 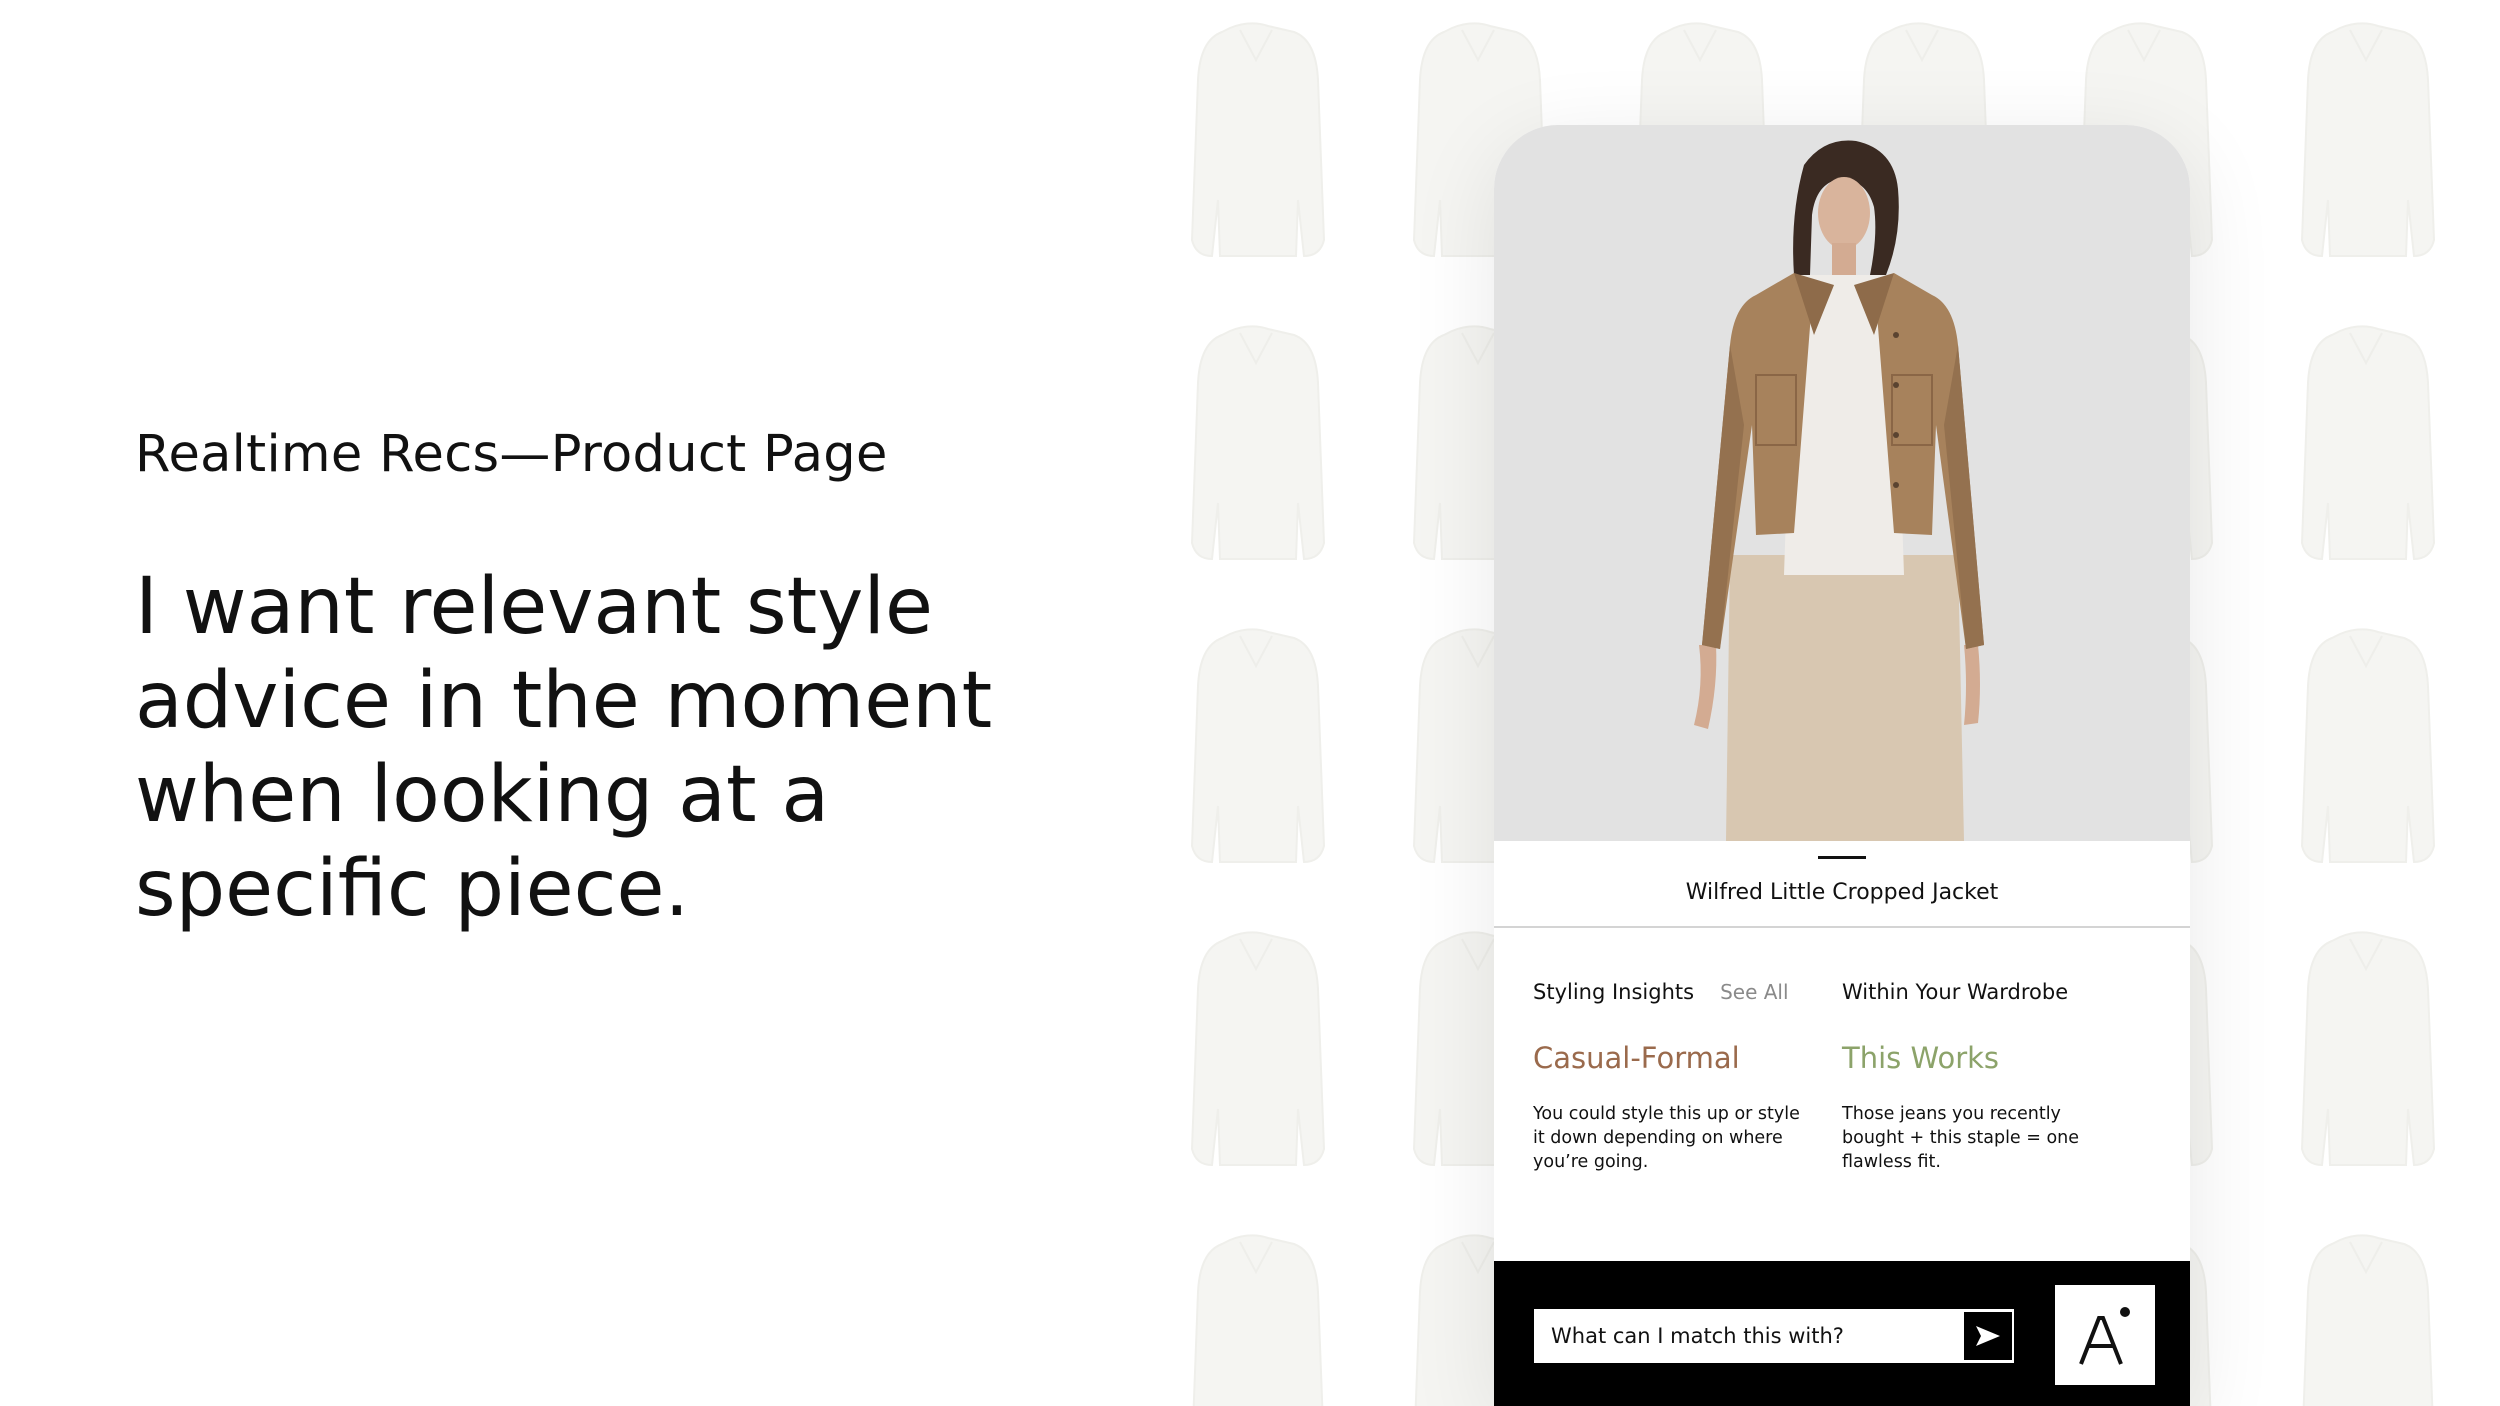 I want to click on styling-insight-title: Casual-Formal, so click(x=1636, y=1058).